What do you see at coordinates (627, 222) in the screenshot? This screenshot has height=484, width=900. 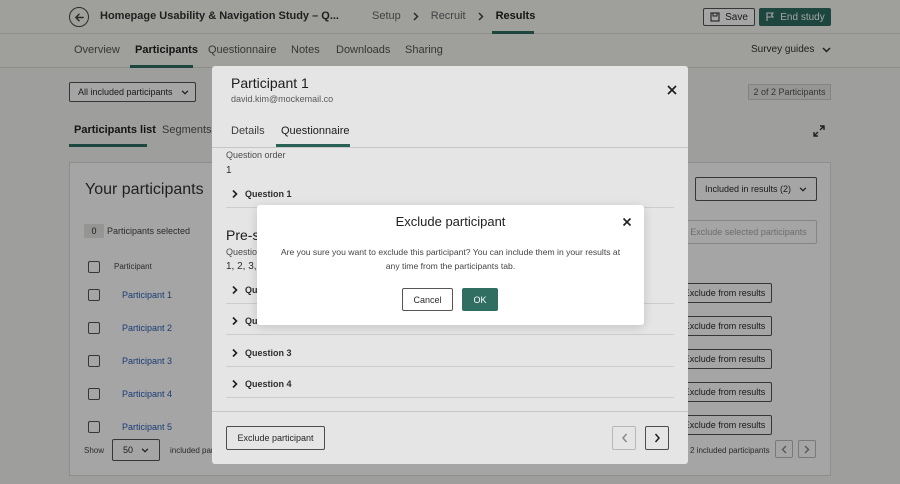 I see `close-icon` at bounding box center [627, 222].